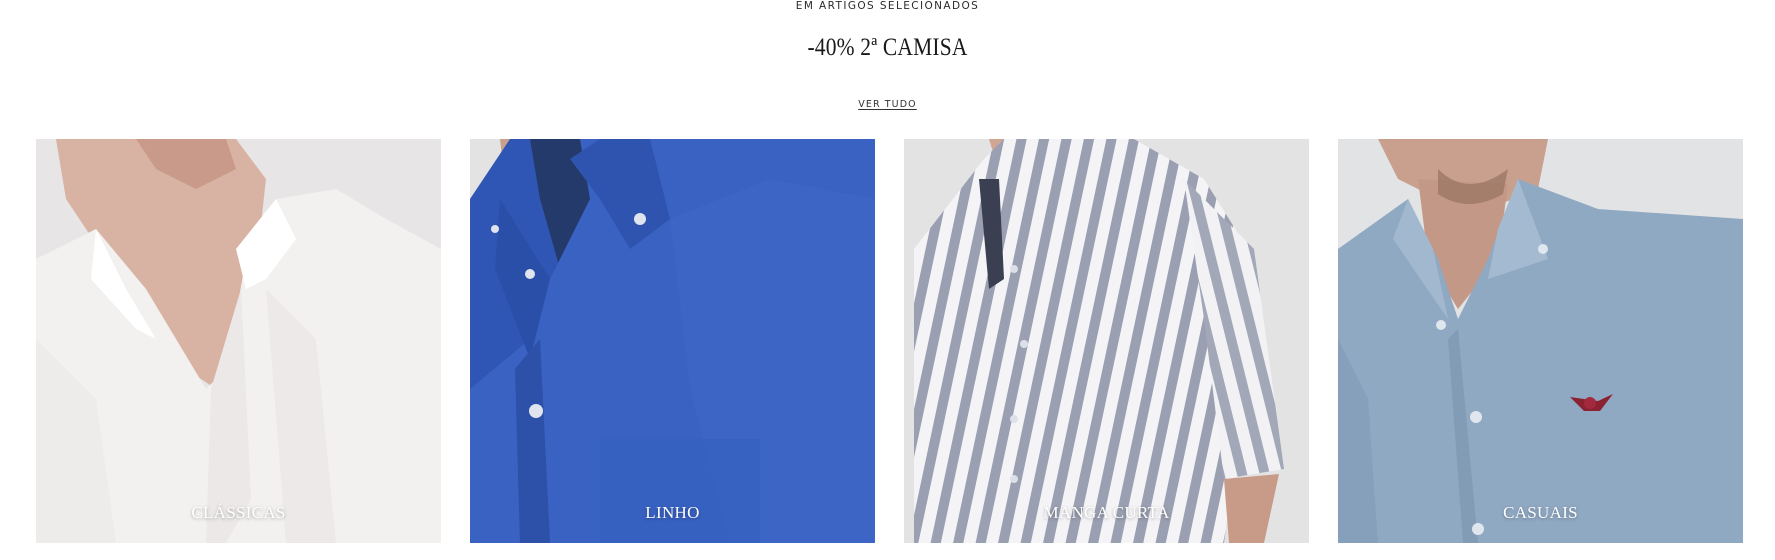  Describe the element at coordinates (887, 47) in the screenshot. I see `promo-title: -40% 2ª CAMISA` at that location.